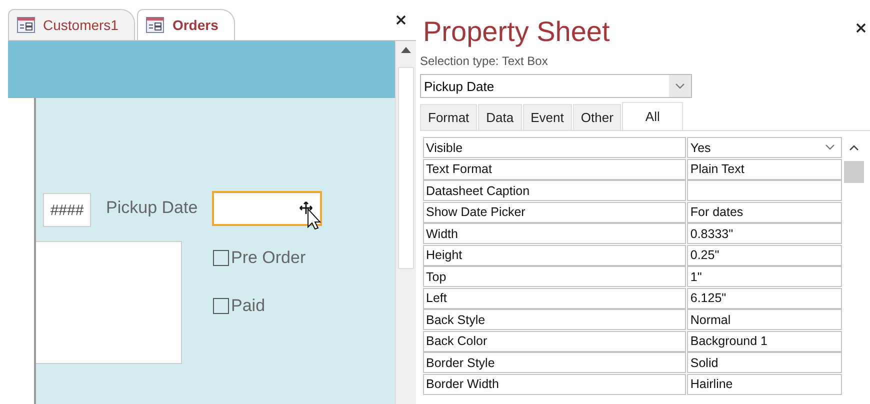  What do you see at coordinates (554, 212) in the screenshot?
I see `property-name: Show Date Picker` at bounding box center [554, 212].